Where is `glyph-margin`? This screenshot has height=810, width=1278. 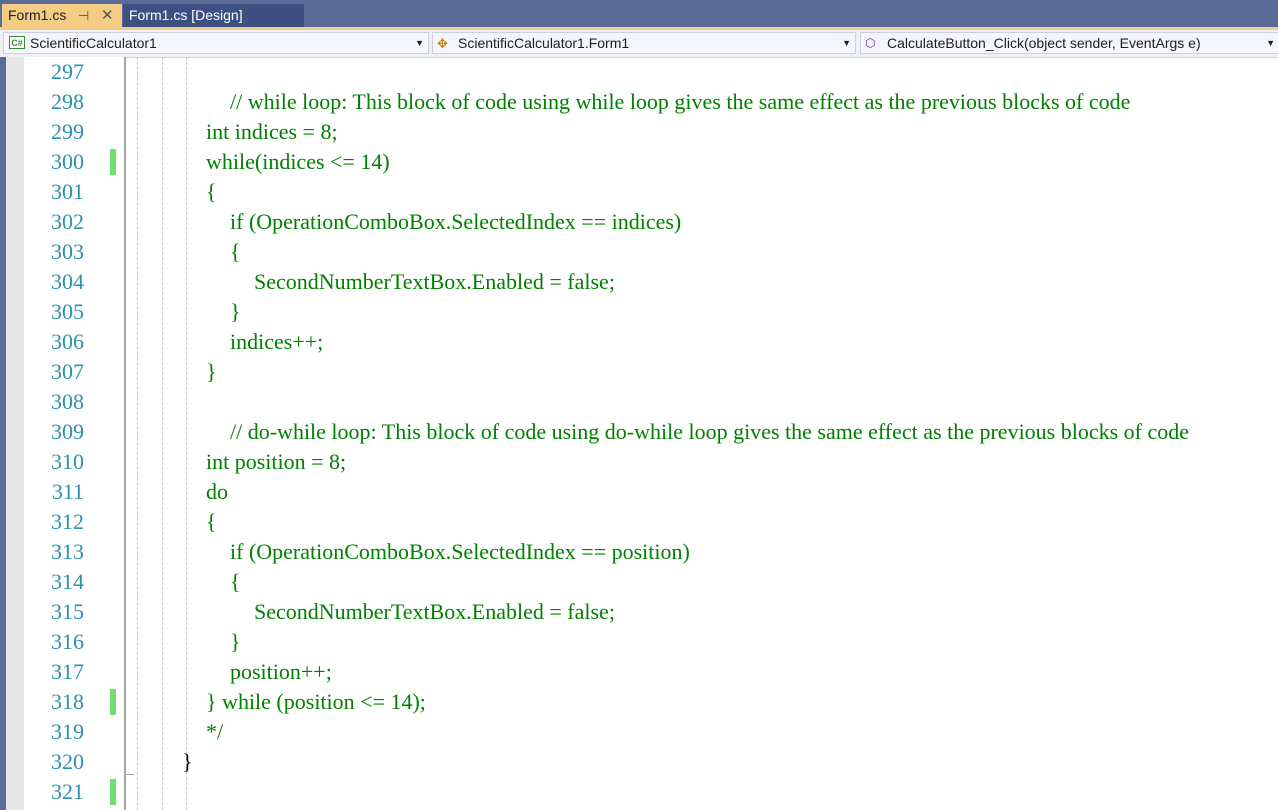 glyph-margin is located at coordinates (15, 433).